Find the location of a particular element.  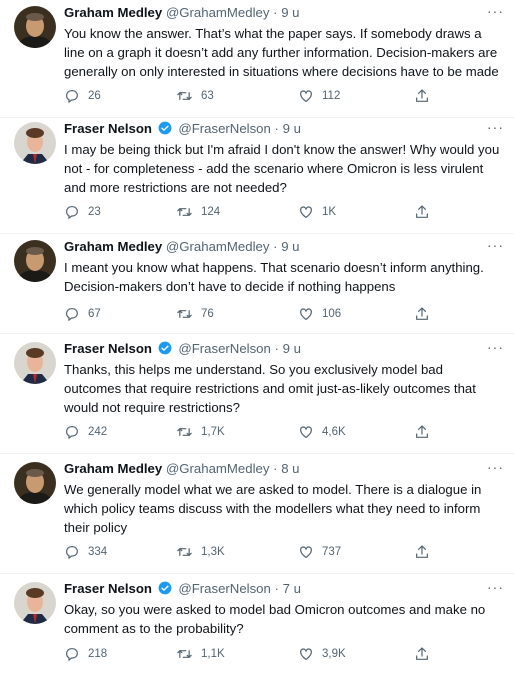

action-bar: 26 63 112 is located at coordinates (259, 98).